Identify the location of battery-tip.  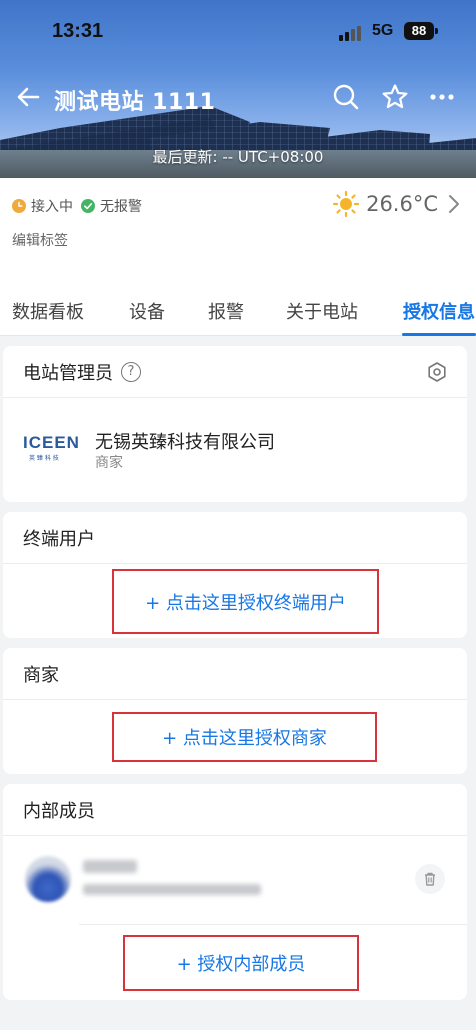
(436, 31).